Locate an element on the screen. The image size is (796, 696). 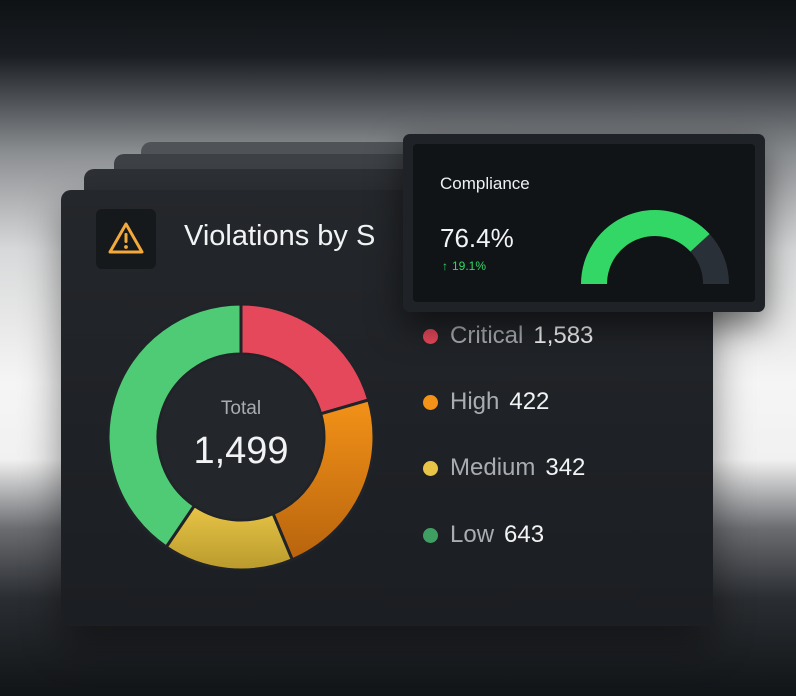
warning-triangle-icon is located at coordinates (126, 238).